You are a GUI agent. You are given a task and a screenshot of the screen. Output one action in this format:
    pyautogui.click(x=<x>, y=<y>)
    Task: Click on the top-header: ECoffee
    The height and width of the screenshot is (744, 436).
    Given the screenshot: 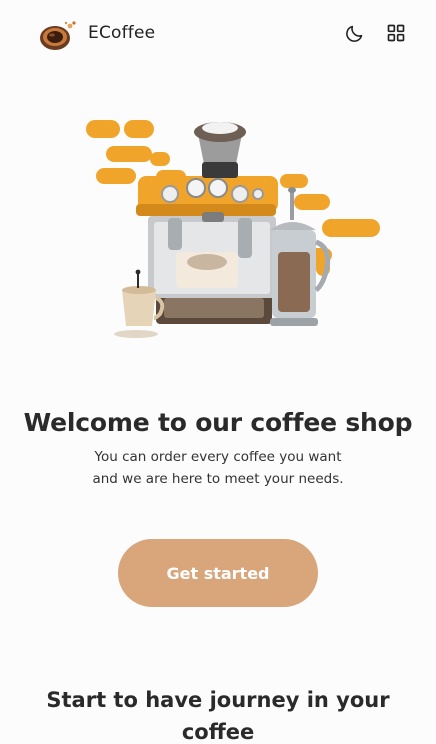 What is the action you would take?
    pyautogui.click(x=218, y=35)
    